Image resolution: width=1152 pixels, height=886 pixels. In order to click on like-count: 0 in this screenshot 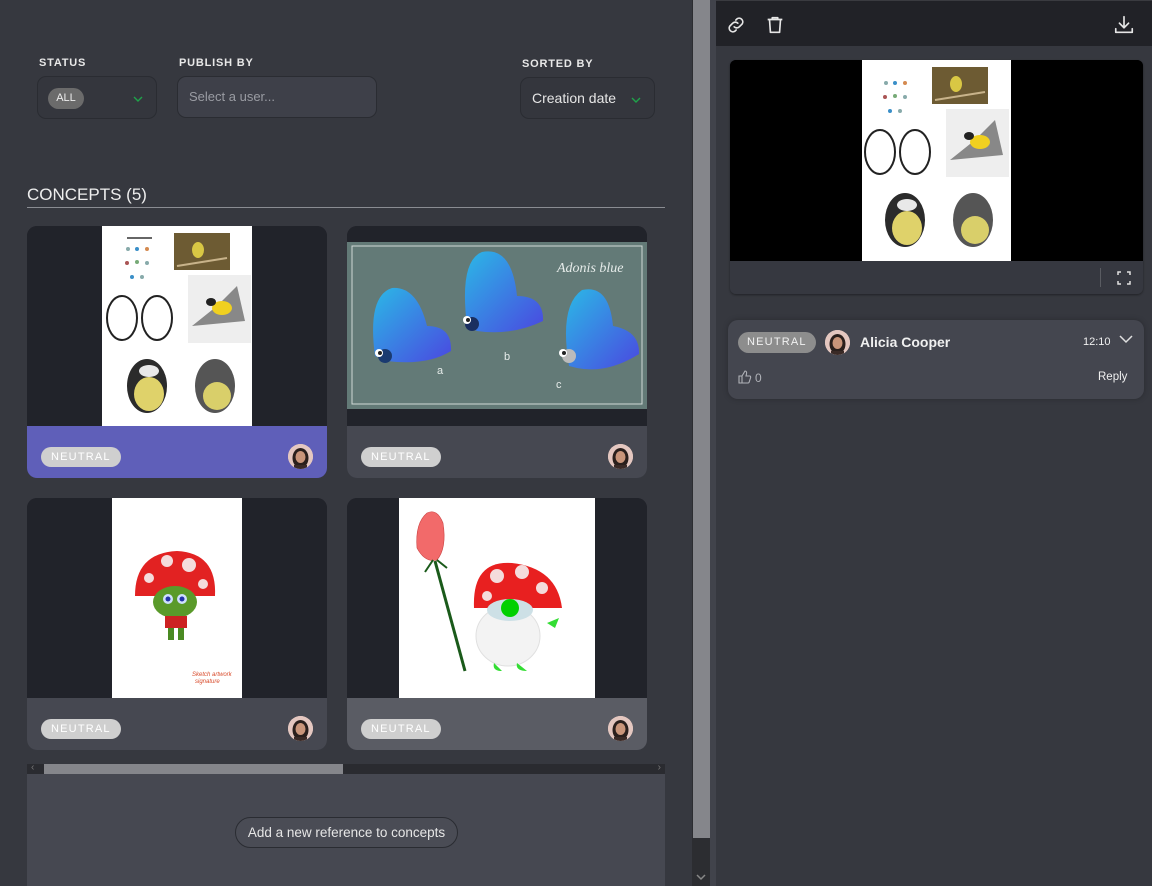, I will do `click(758, 378)`.